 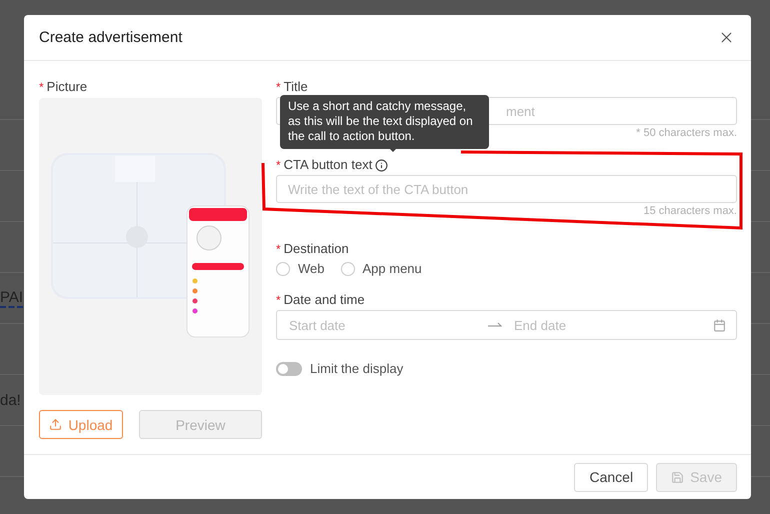 What do you see at coordinates (686, 134) in the screenshot?
I see `character-limit: * 50 characters max.` at bounding box center [686, 134].